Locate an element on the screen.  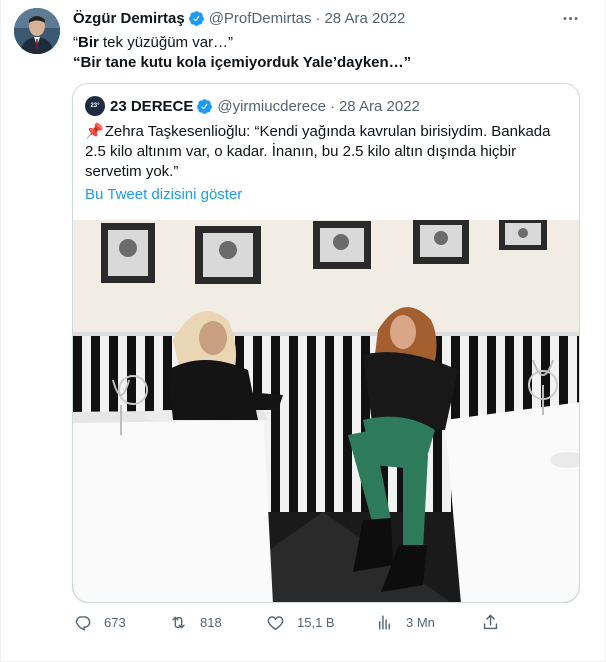
author-name: Özgür Demirtaş is located at coordinates (129, 18).